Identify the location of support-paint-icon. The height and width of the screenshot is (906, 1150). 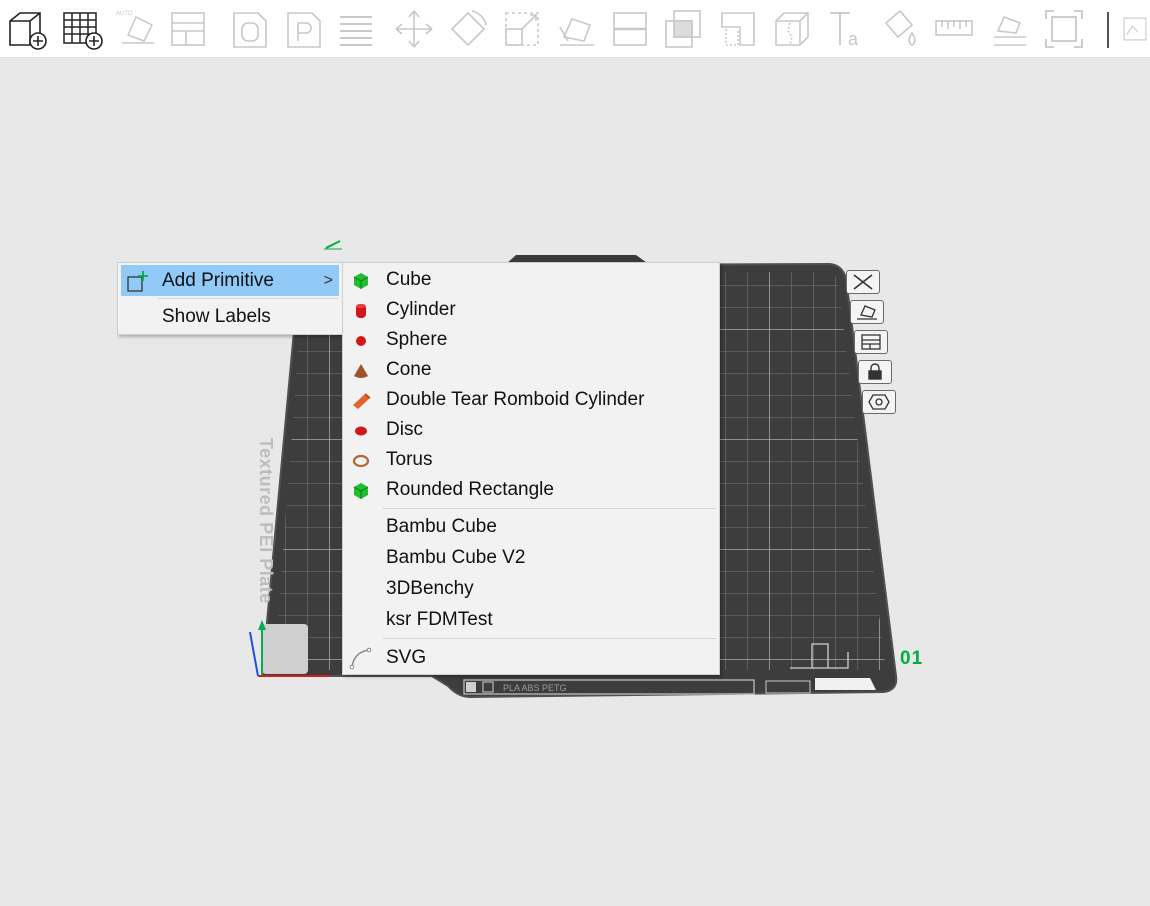
(738, 29).